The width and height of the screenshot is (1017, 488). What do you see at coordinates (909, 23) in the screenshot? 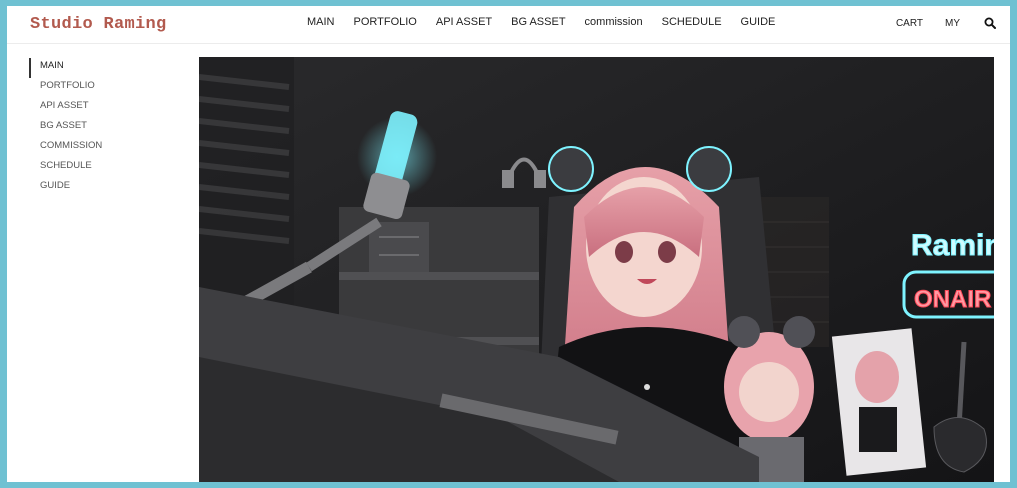
I see `cart-link: CART` at bounding box center [909, 23].